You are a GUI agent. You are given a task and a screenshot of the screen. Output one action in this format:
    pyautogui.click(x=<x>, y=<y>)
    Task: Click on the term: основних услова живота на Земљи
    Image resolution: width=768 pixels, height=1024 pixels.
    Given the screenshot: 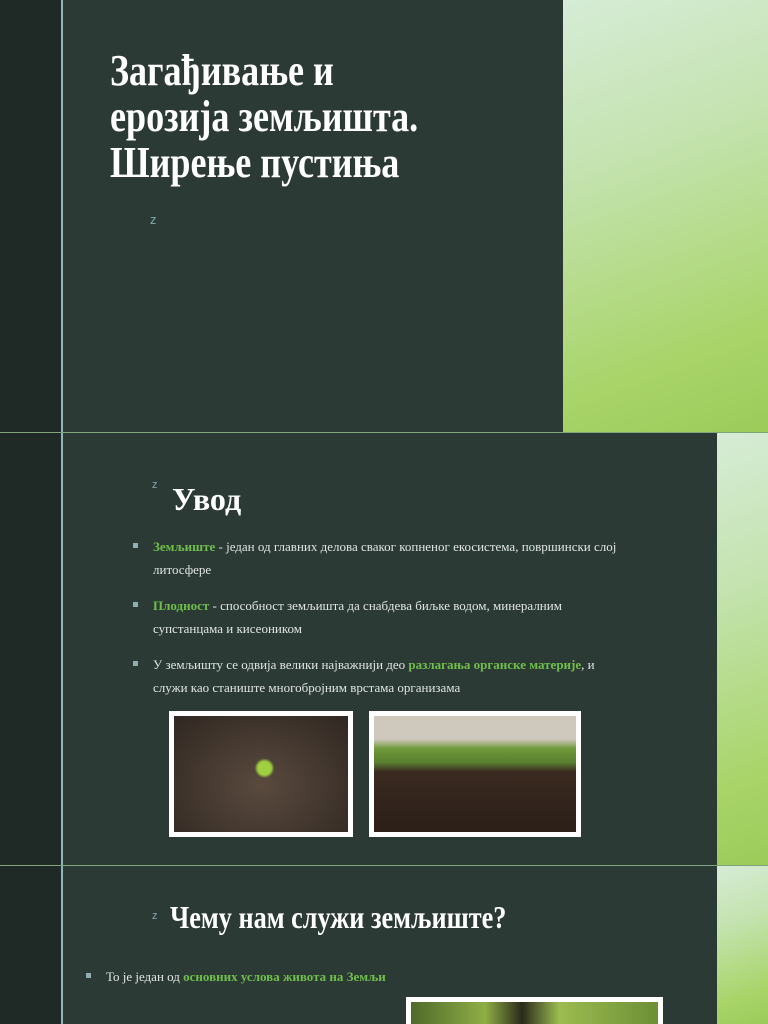 What is the action you would take?
    pyautogui.click(x=284, y=976)
    